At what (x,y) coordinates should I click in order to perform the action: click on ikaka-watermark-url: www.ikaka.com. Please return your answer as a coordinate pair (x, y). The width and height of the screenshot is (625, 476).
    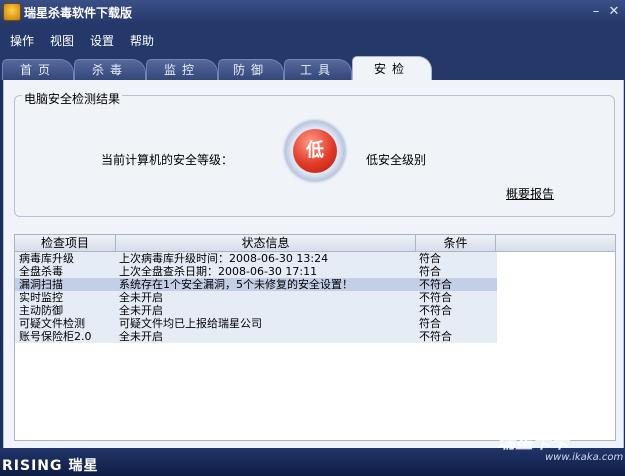
    Looking at the image, I should click on (584, 457).